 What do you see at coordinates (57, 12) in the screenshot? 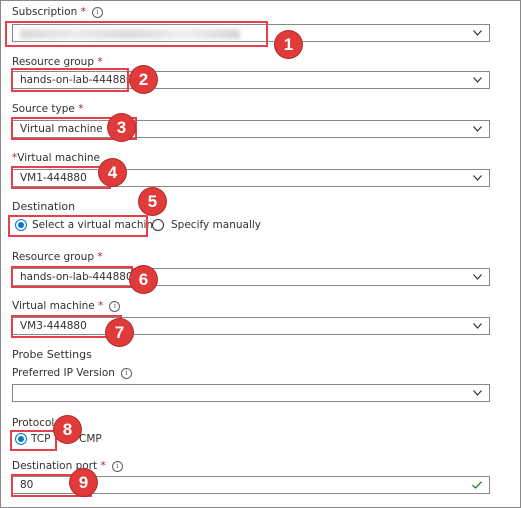
I see `subscription-label: Subscription * i` at bounding box center [57, 12].